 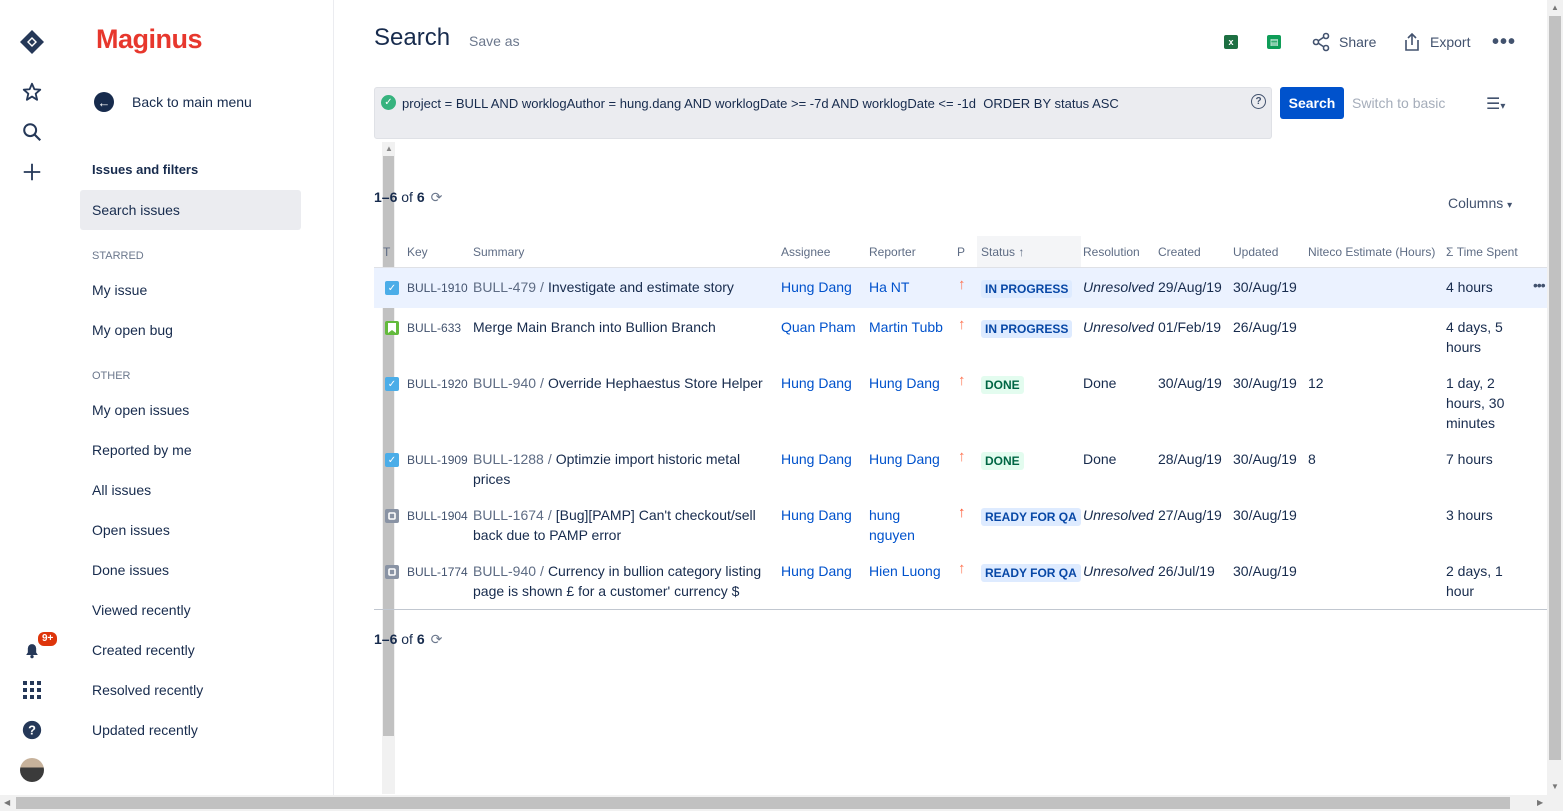 I want to click on app-switcher-grid-icon, so click(x=32, y=690).